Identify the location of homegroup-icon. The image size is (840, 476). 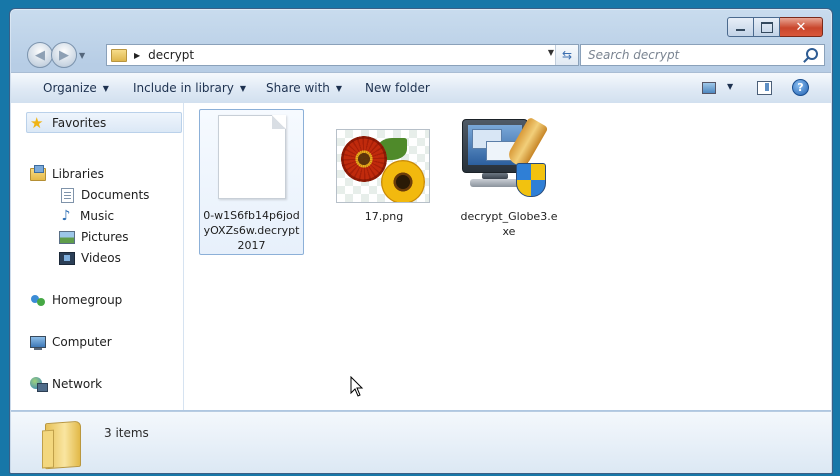
(38, 300).